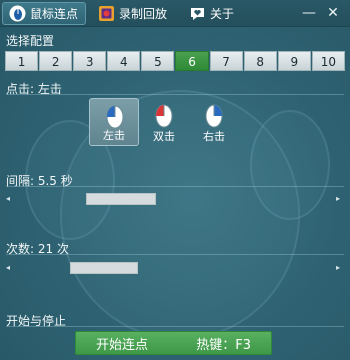 The width and height of the screenshot is (350, 360). Describe the element at coordinates (56, 61) in the screenshot. I see `config-option: 2` at that location.